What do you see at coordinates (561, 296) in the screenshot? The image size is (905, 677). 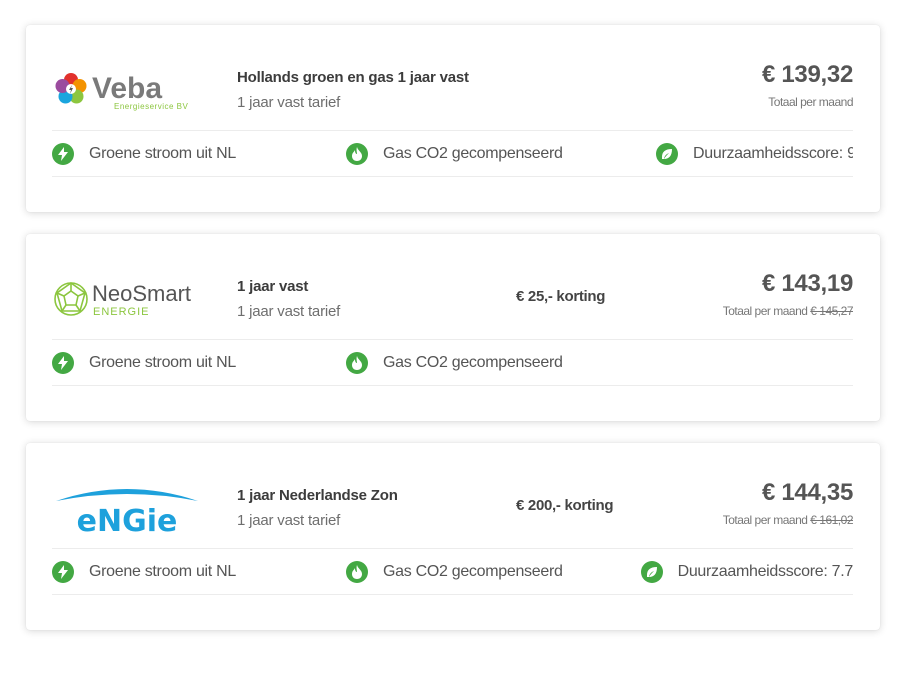 I see `discount-badge: € 25,- korting` at bounding box center [561, 296].